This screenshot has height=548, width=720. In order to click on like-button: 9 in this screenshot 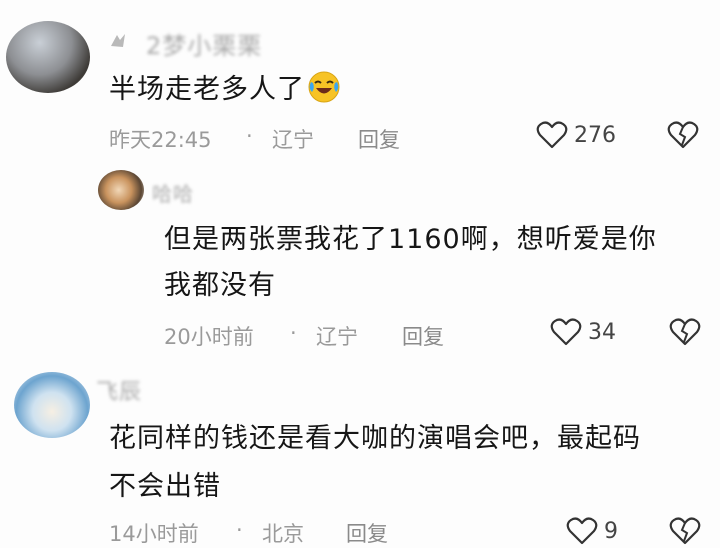, I will do `click(592, 531)`.